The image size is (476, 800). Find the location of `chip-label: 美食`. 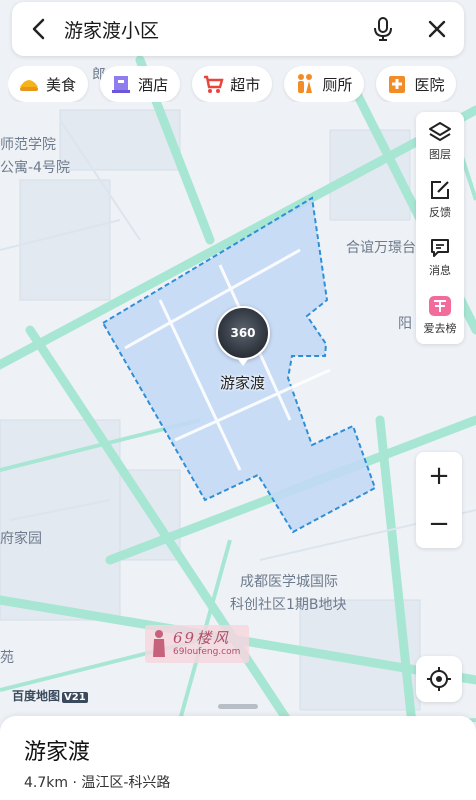

chip-label: 美食 is located at coordinates (61, 84).